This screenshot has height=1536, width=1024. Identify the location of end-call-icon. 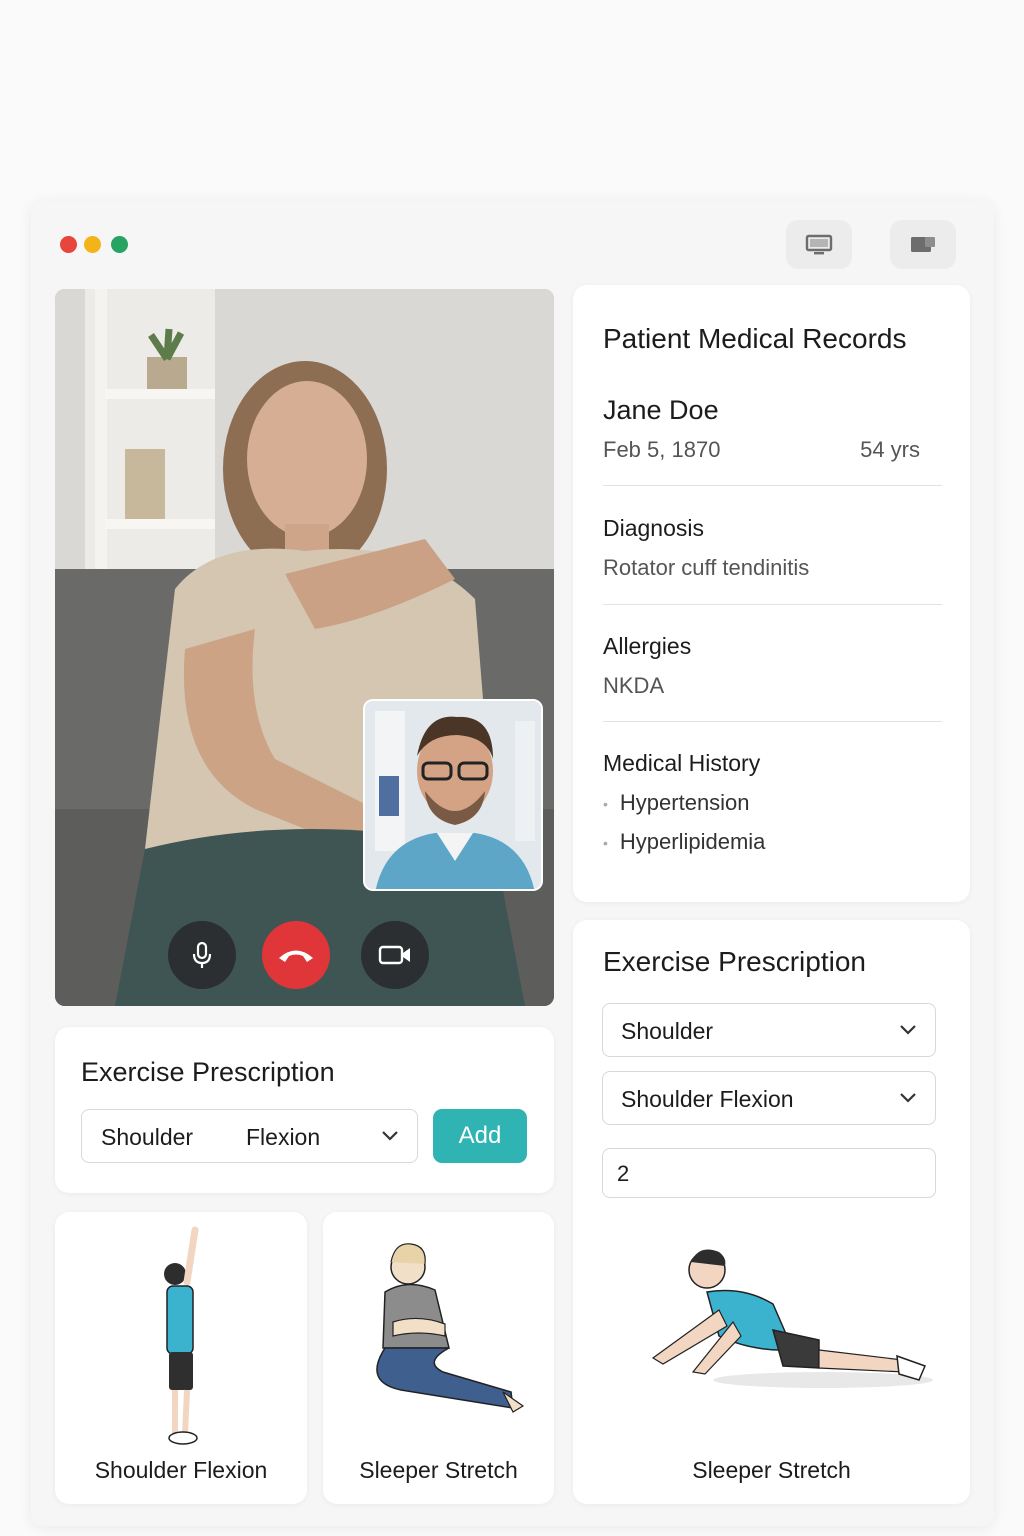
(296, 956).